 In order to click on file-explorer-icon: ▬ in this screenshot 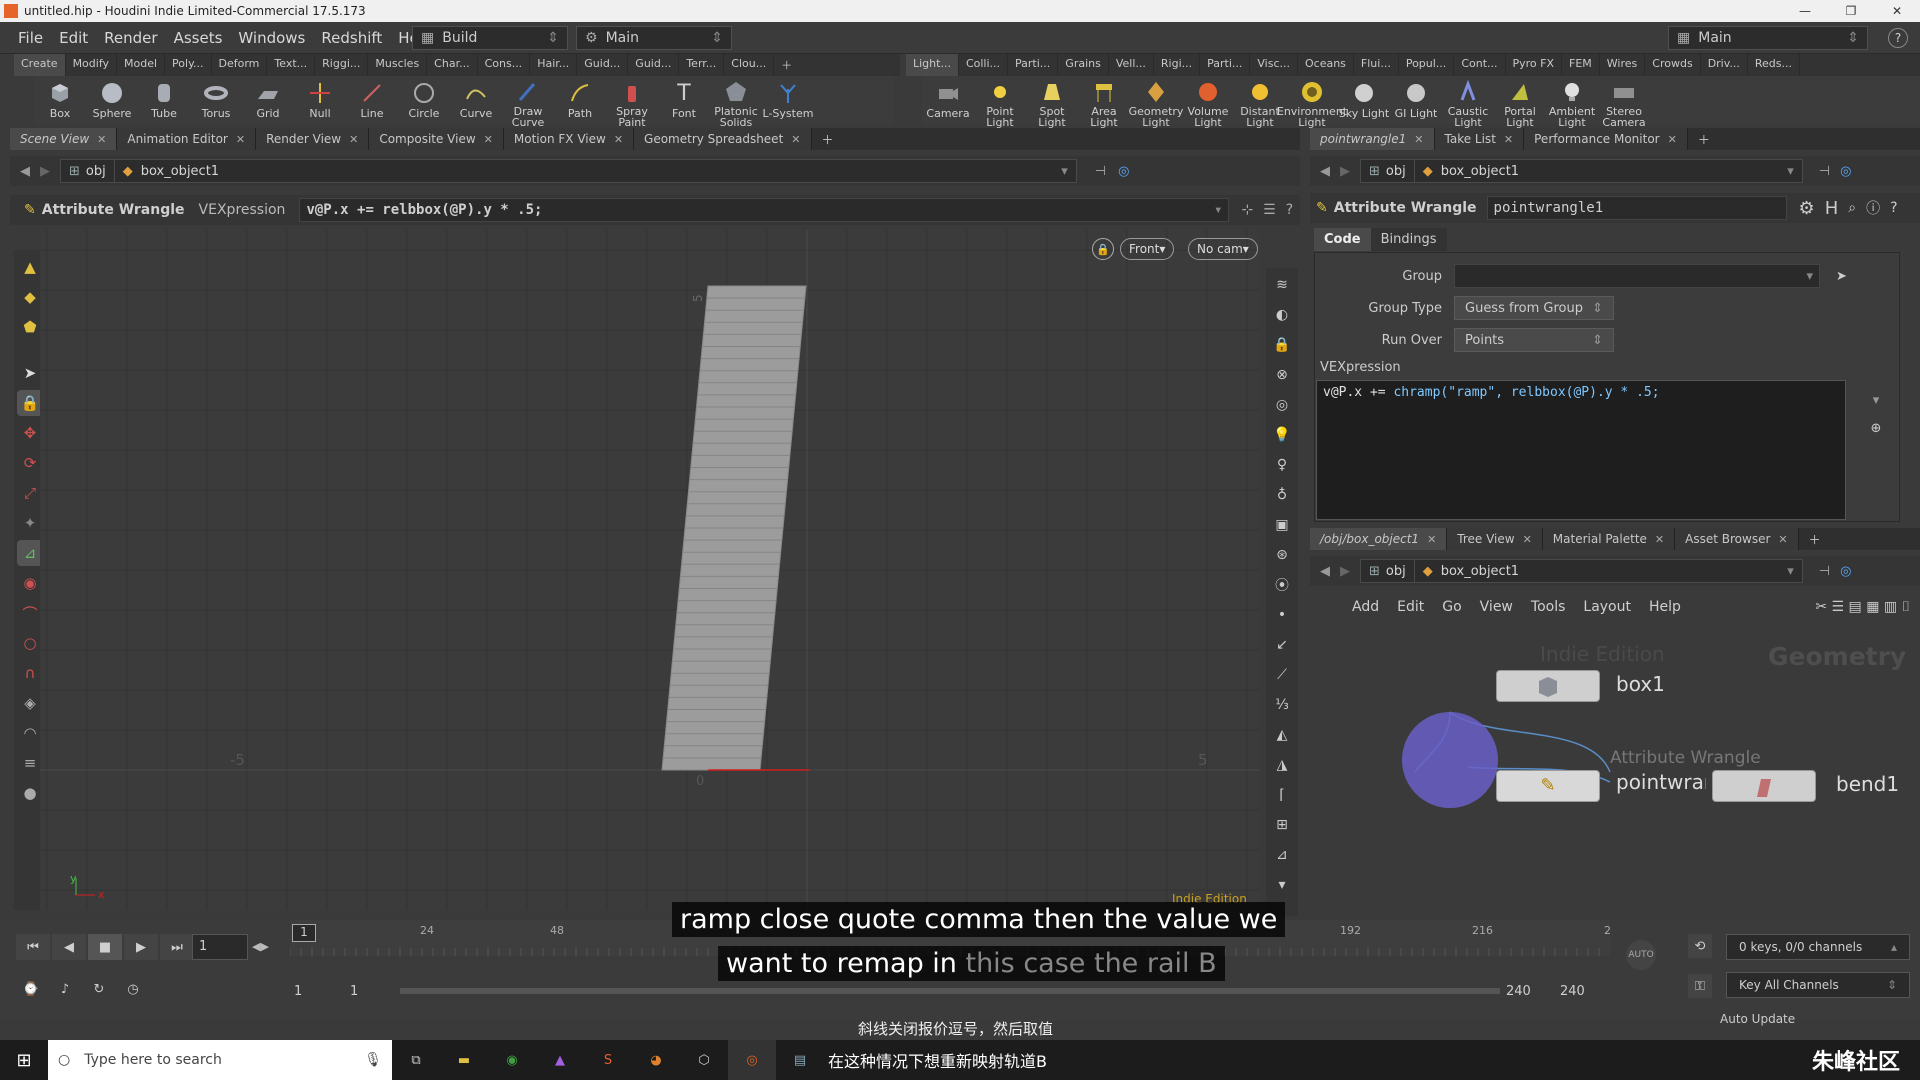, I will do `click(464, 1060)`.